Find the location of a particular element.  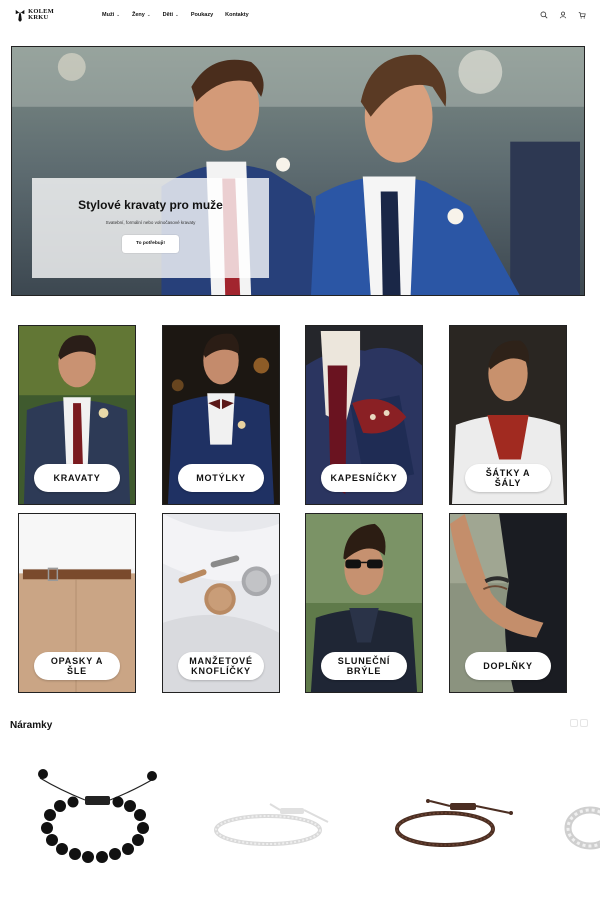

nav-item-deti: Děti ⌄ is located at coordinates (171, 15).